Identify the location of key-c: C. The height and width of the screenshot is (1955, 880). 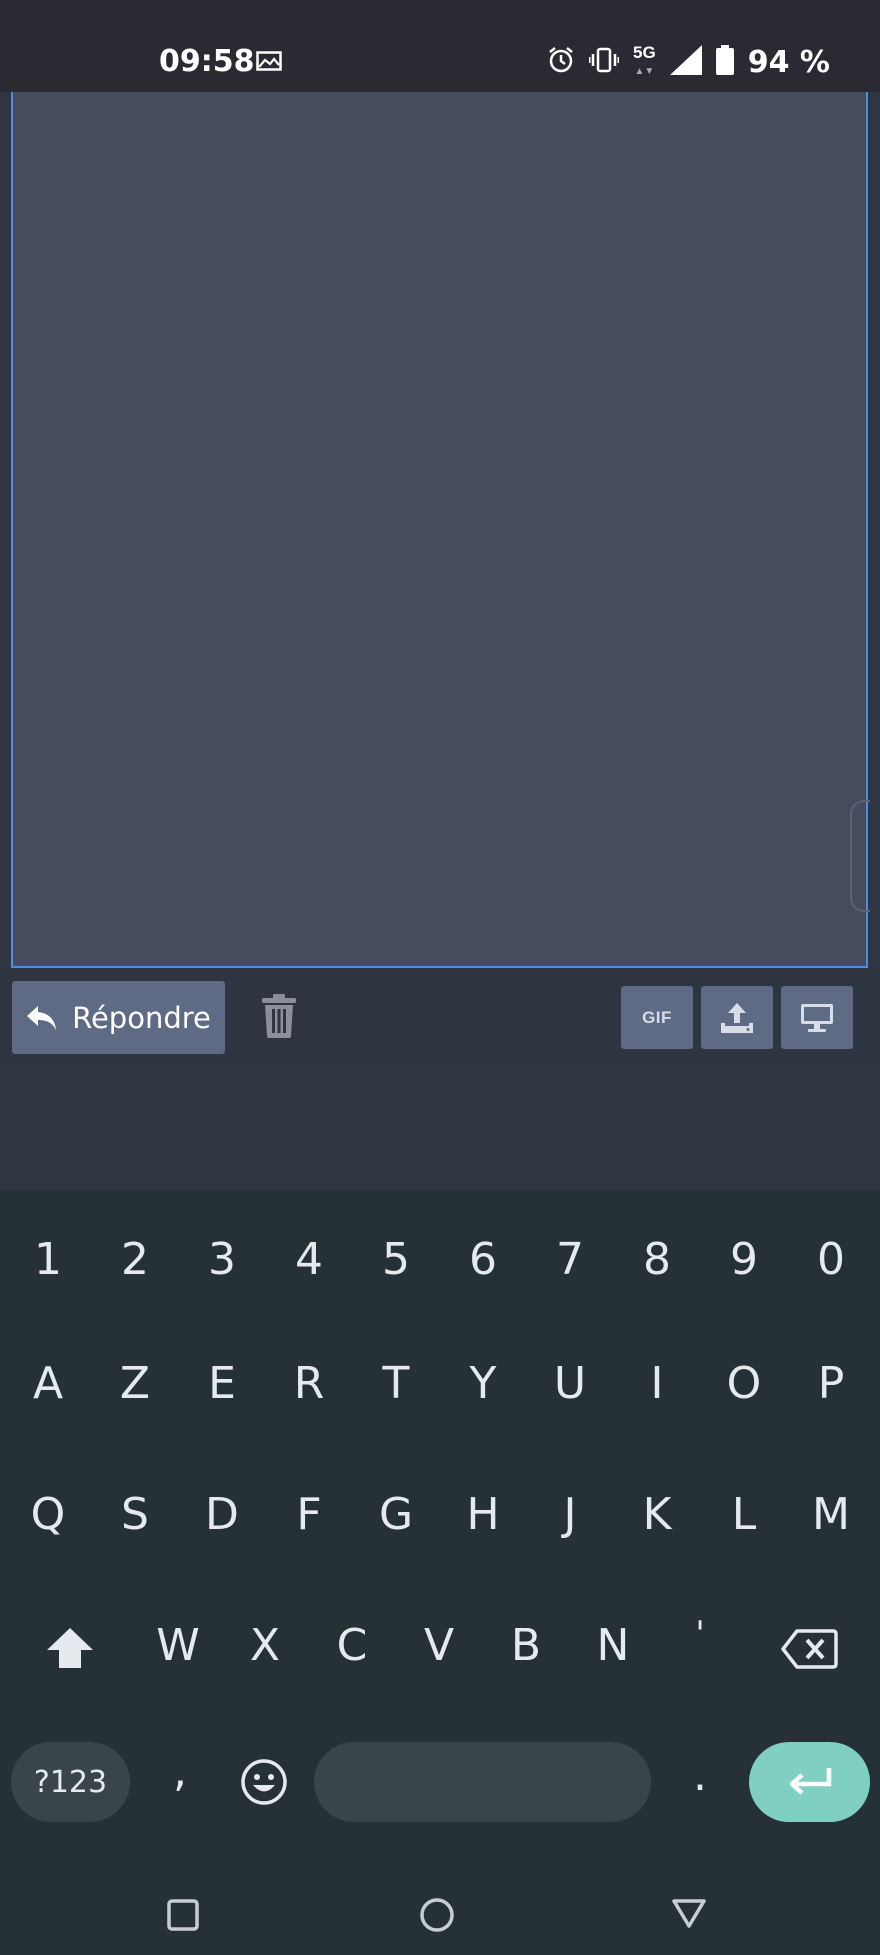
(352, 1645).